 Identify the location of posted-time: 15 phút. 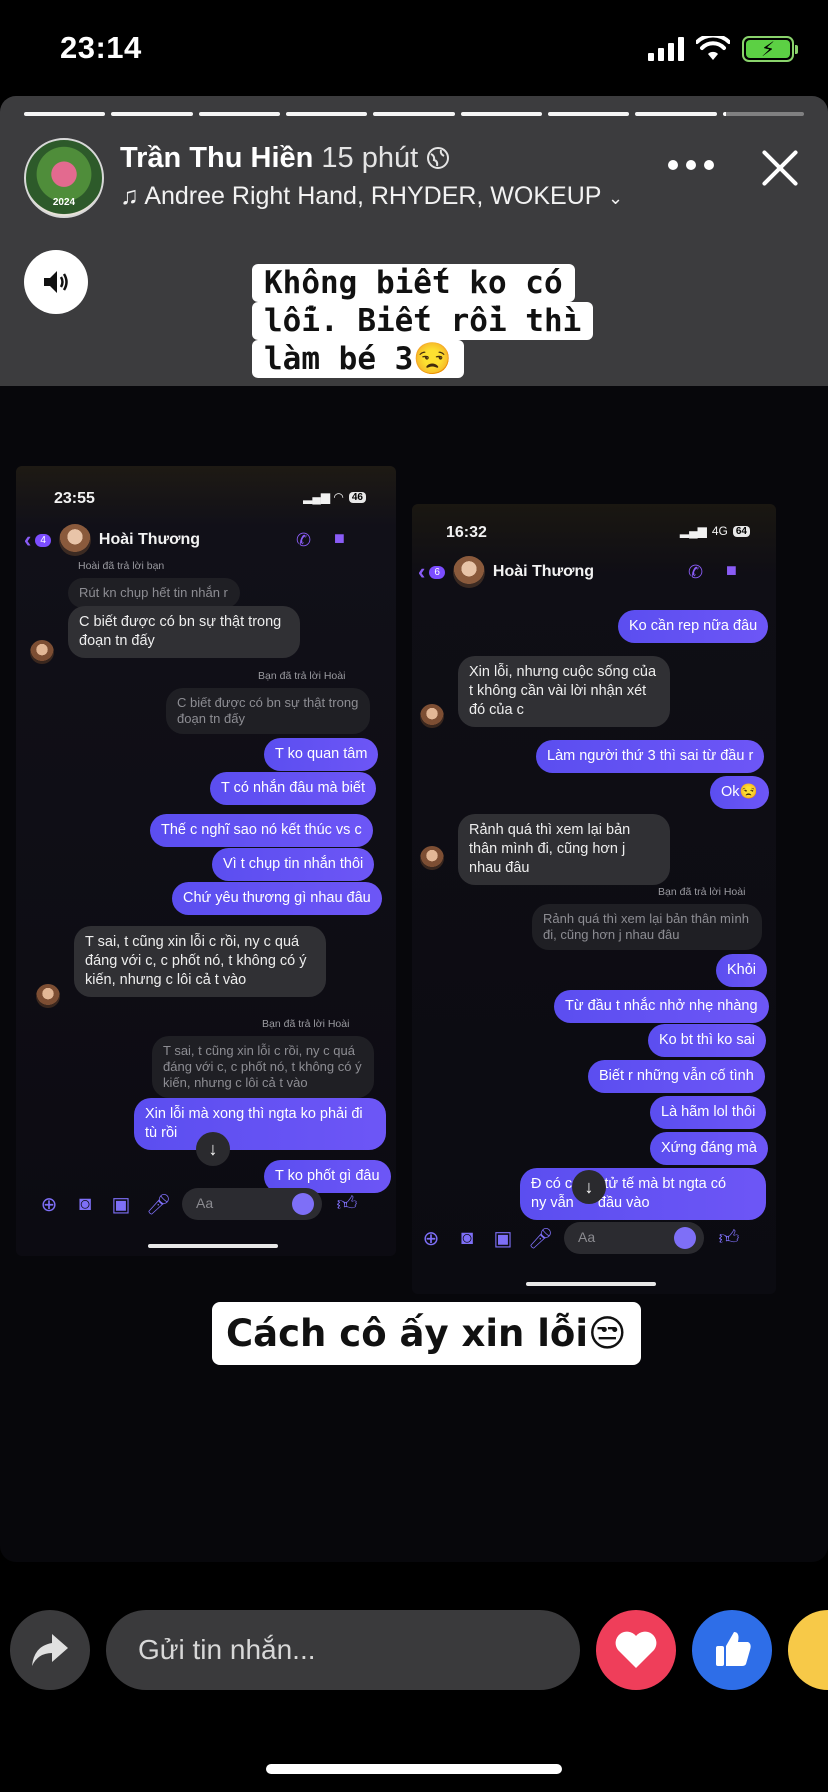
(370, 158).